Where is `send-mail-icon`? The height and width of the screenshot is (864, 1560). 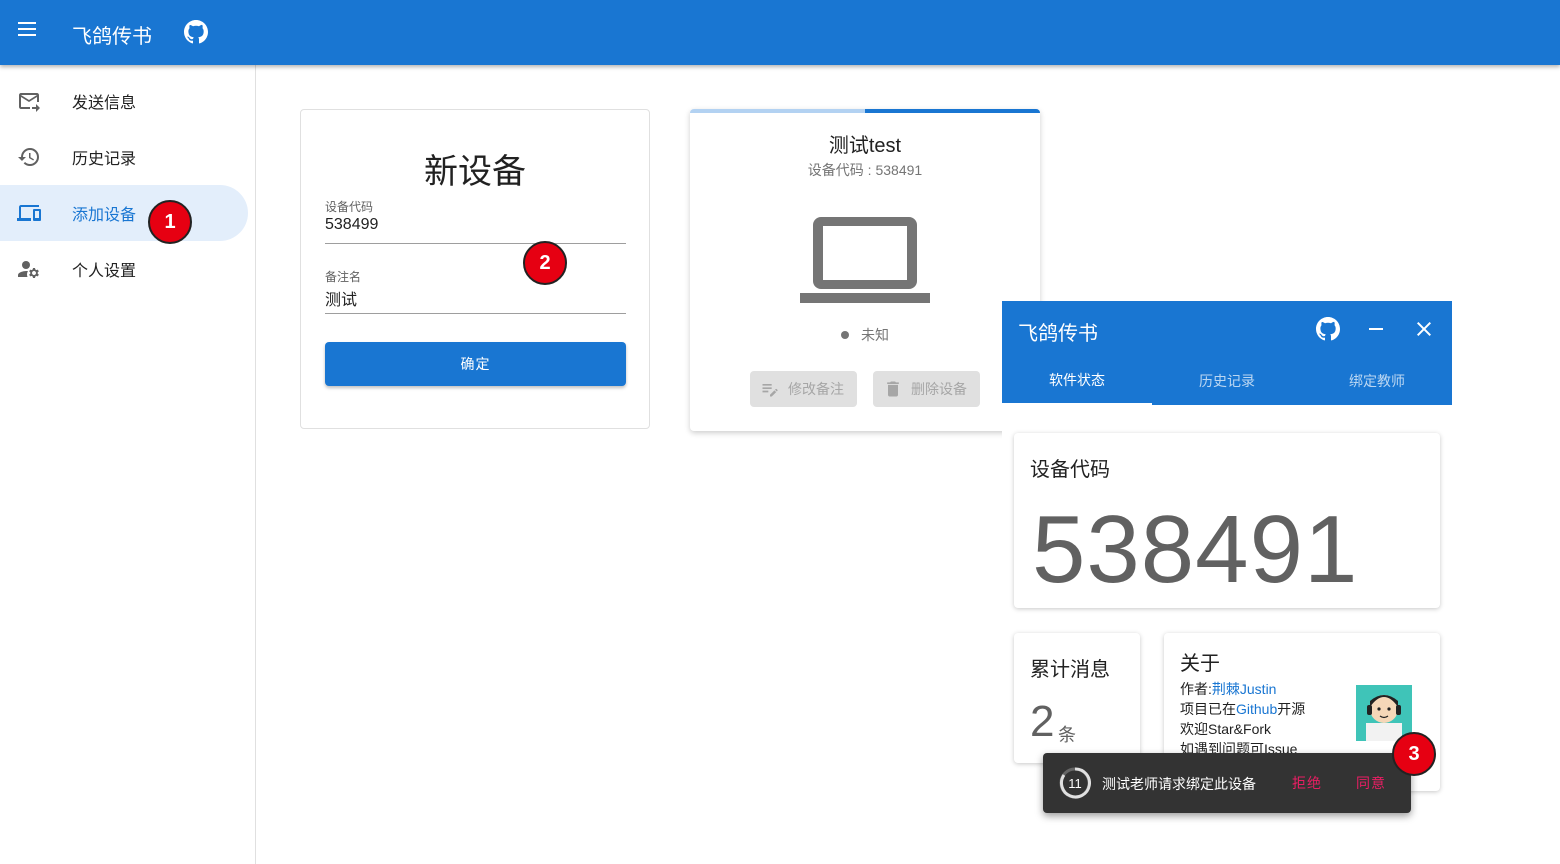
send-mail-icon is located at coordinates (29, 102).